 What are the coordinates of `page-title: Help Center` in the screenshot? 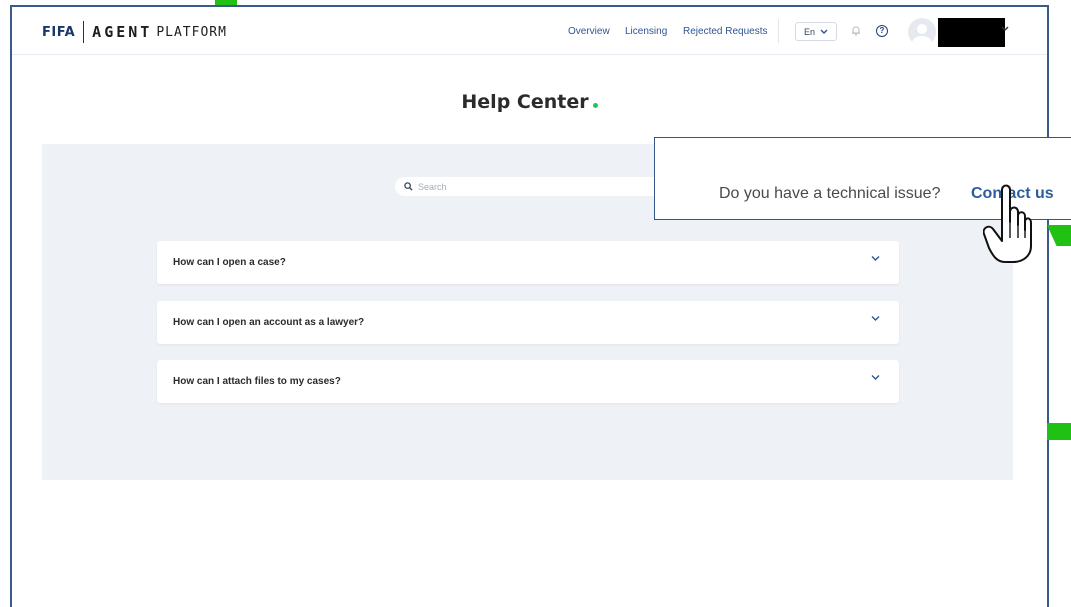 It's located at (529, 102).